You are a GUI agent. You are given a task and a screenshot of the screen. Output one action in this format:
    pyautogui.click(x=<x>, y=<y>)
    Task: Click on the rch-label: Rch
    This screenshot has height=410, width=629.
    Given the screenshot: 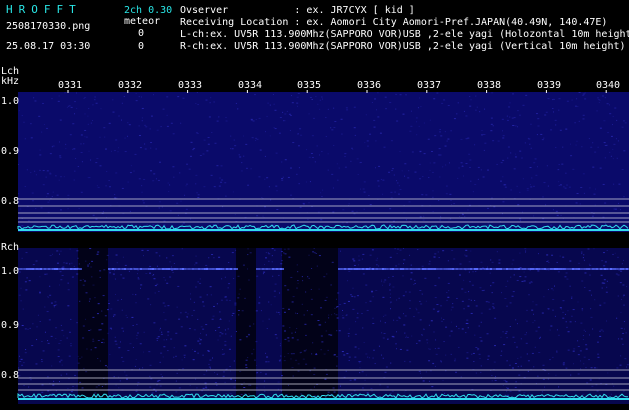 What is the action you would take?
    pyautogui.click(x=10, y=247)
    